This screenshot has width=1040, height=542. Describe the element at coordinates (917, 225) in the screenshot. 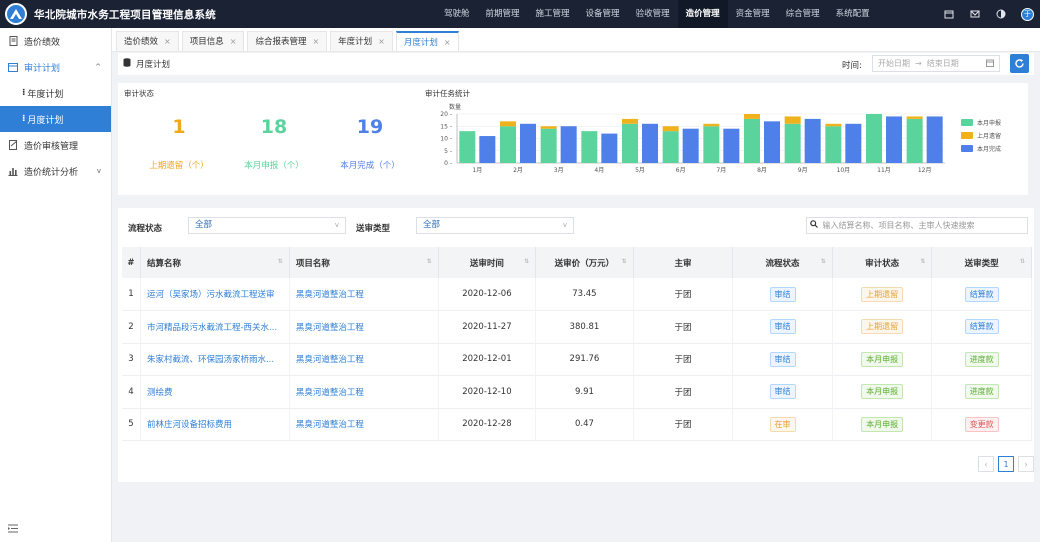

I see `search-input: 输入结算名称、项目名称、主审人快速搜索` at that location.